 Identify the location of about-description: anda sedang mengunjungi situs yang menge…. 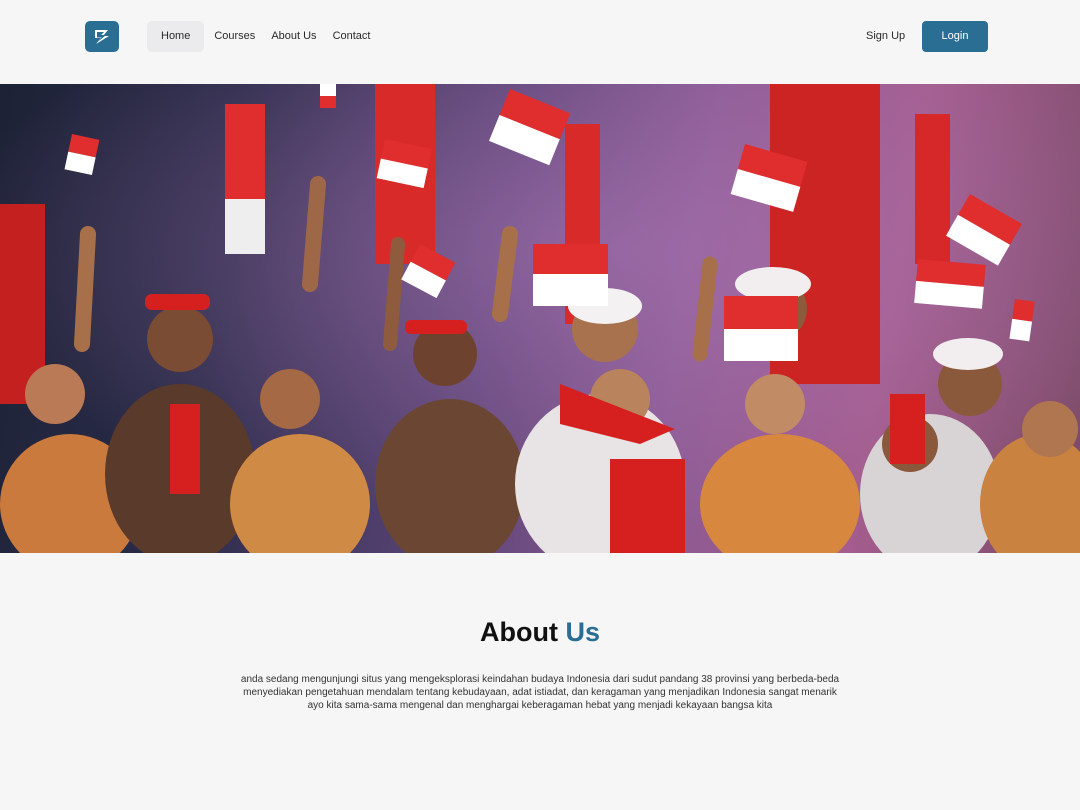
(540, 692).